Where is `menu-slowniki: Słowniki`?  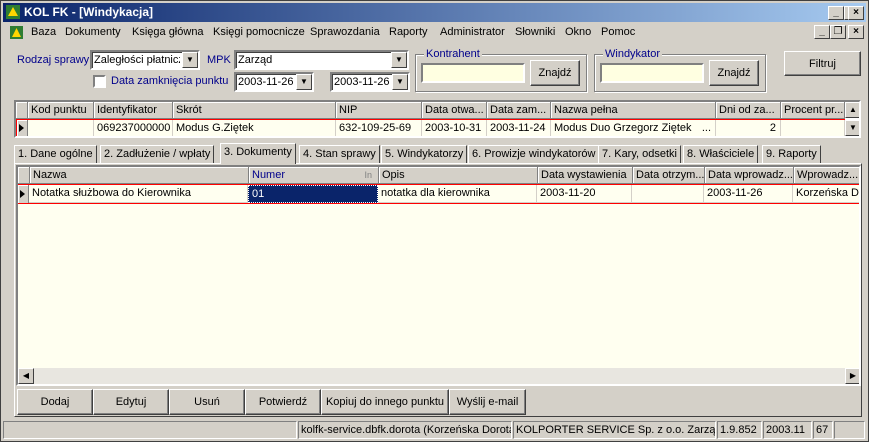
menu-slowniki: Słowniki is located at coordinates (535, 32).